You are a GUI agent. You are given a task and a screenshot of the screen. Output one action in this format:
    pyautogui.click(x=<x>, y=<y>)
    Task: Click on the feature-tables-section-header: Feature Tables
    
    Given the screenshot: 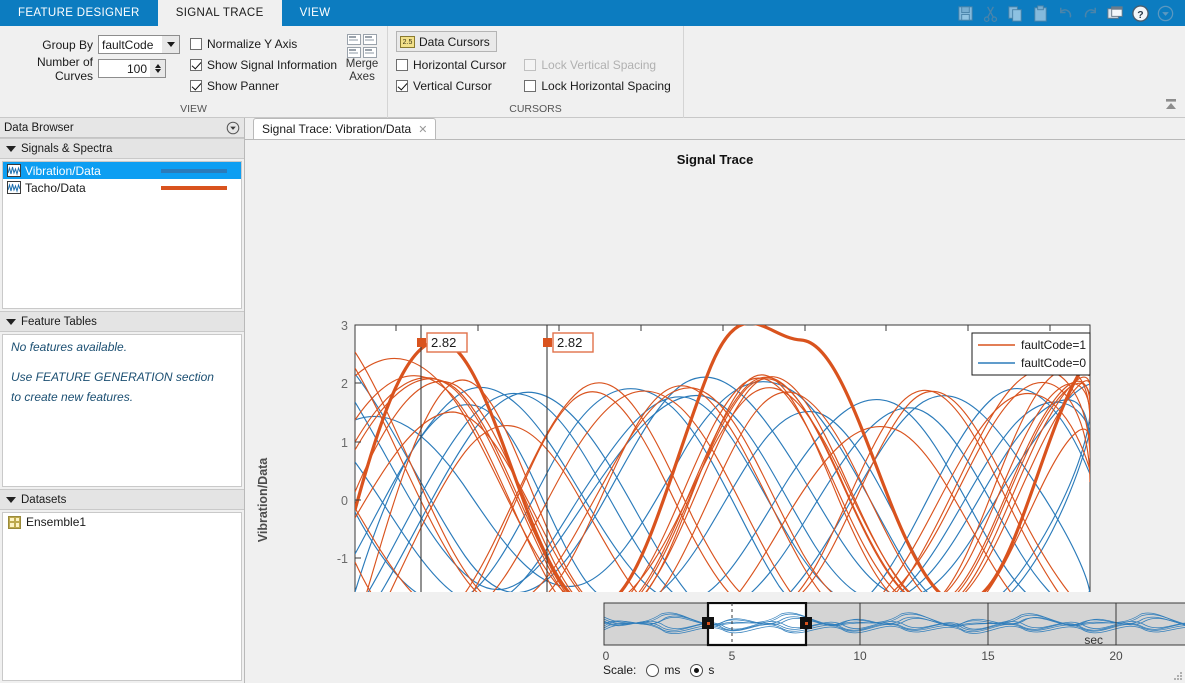 What is the action you would take?
    pyautogui.click(x=122, y=322)
    